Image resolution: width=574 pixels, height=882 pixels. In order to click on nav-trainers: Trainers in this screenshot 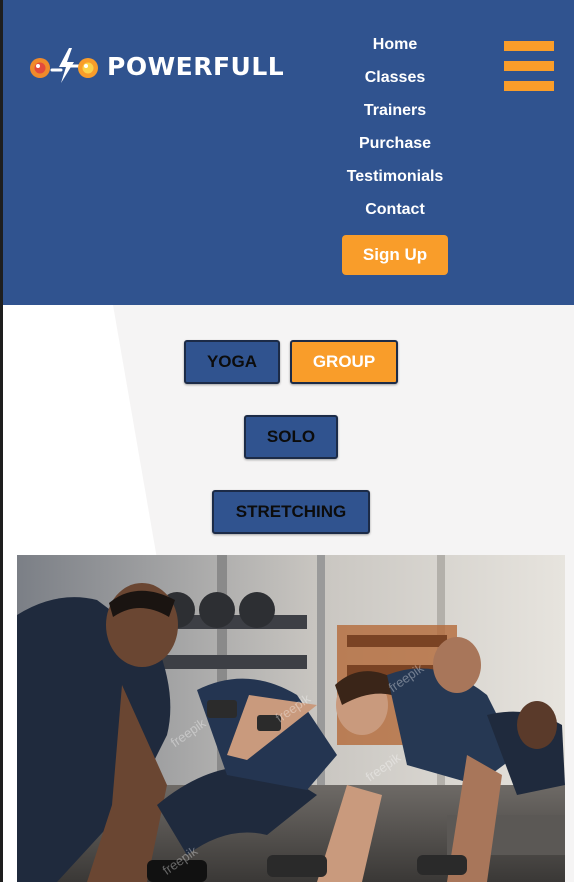, I will do `click(395, 110)`.